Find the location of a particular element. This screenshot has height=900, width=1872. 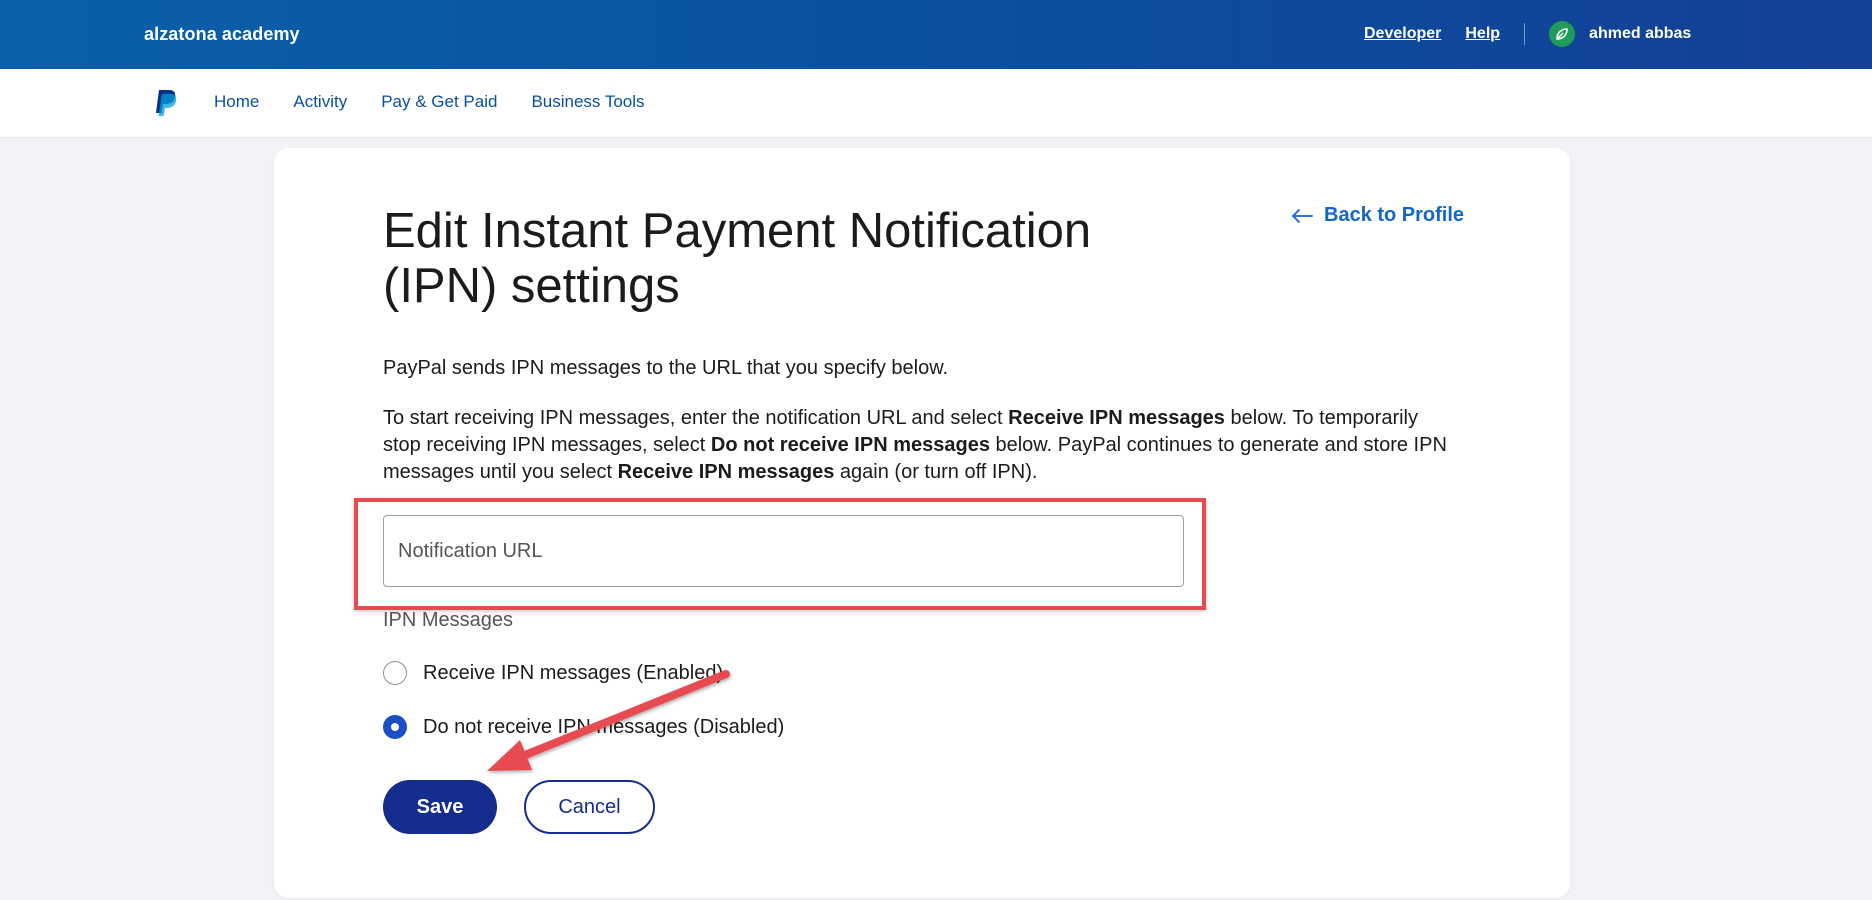

avatar is located at coordinates (1562, 34).